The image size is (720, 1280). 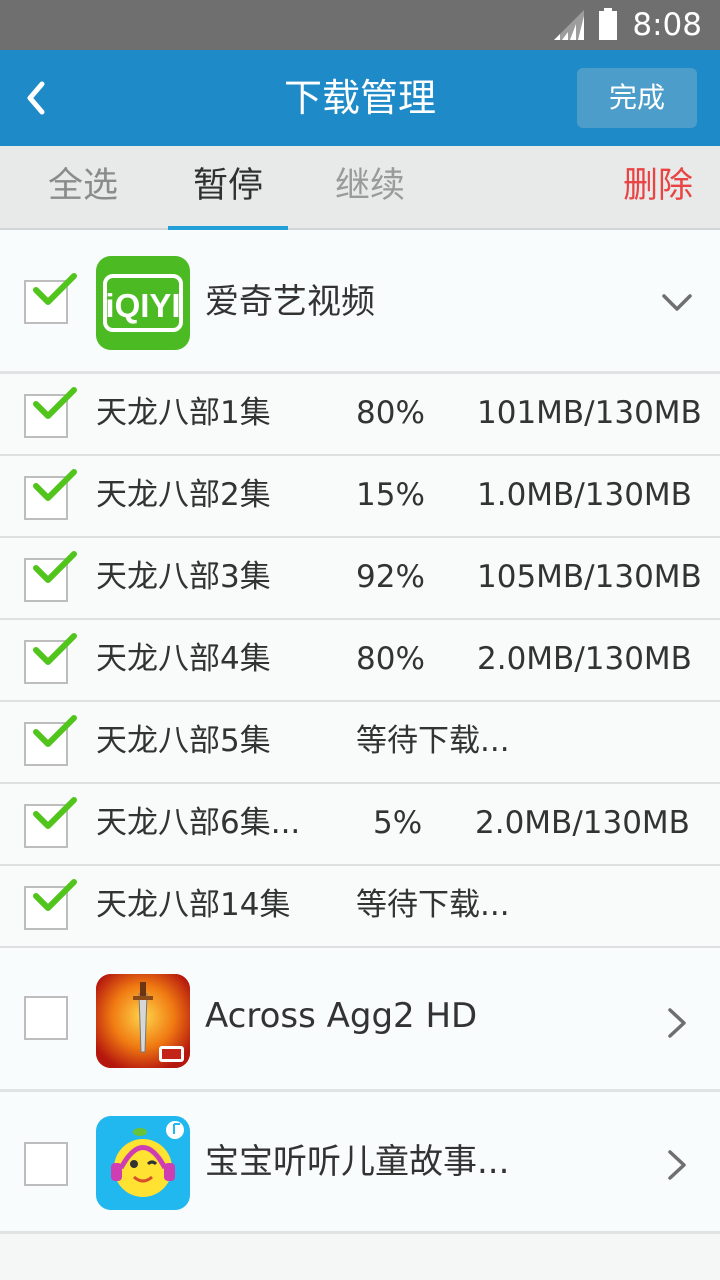 What do you see at coordinates (360, 25) in the screenshot?
I see `status-bar: 8:08` at bounding box center [360, 25].